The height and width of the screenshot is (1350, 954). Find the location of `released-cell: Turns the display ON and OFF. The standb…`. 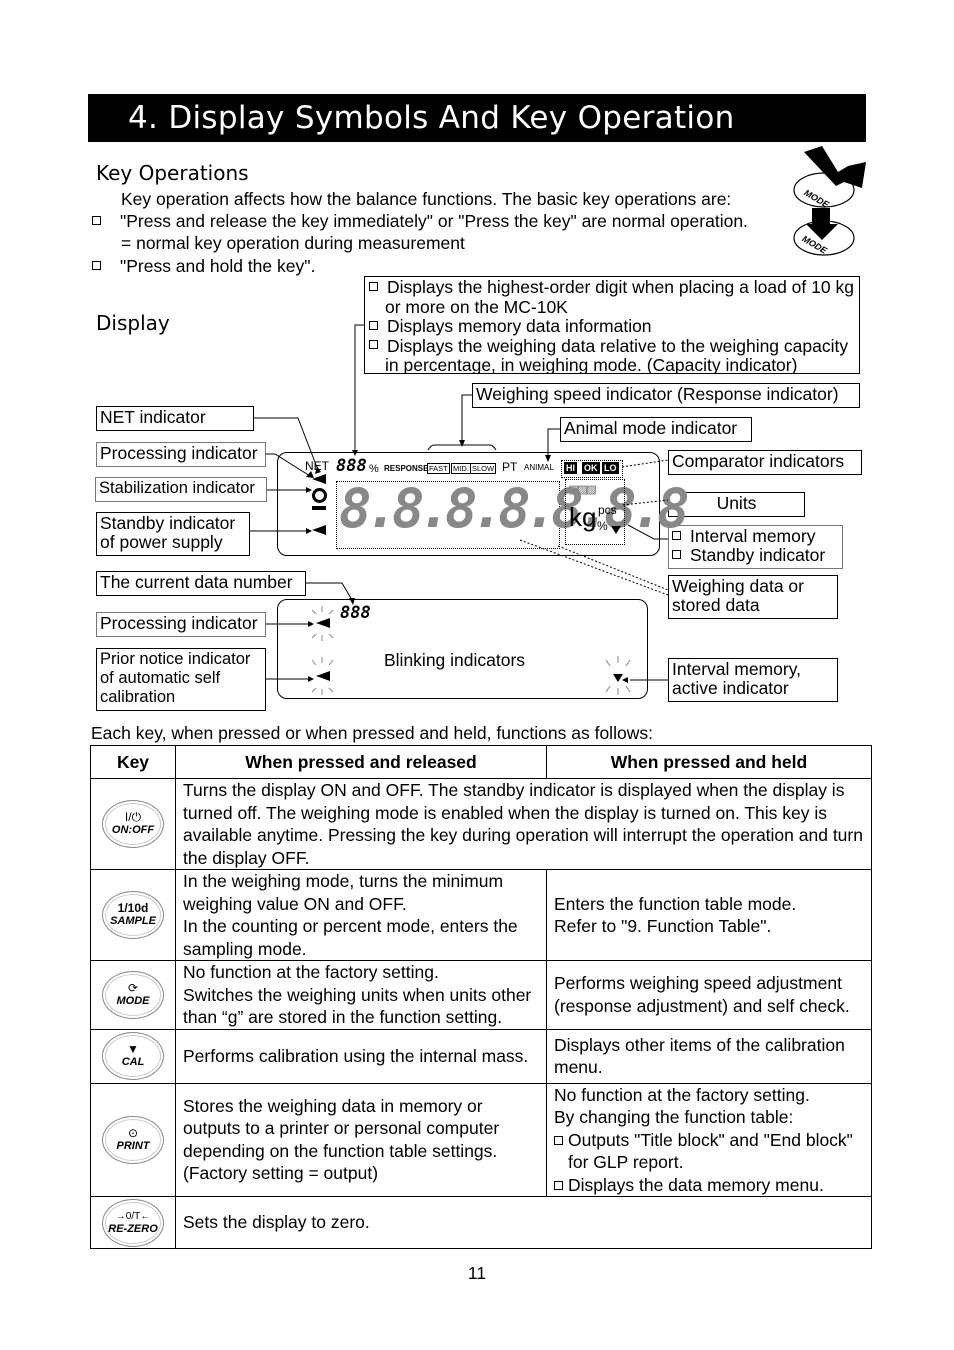

released-cell: Turns the display ON and OFF. The standb… is located at coordinates (523, 824).